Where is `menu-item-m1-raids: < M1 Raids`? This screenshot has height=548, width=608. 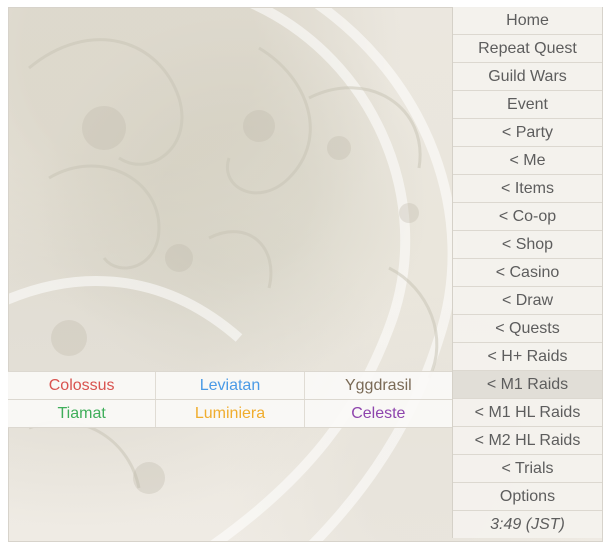
menu-item-m1-raids: < M1 Raids is located at coordinates (527, 385).